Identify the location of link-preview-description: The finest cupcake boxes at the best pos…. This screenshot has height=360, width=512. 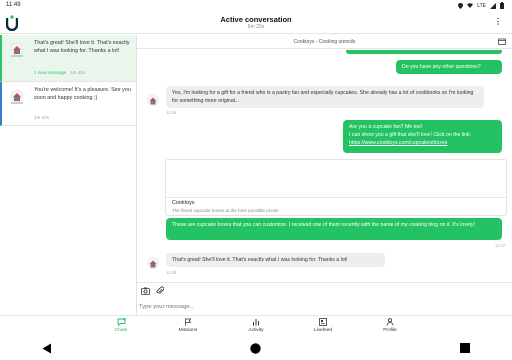
(225, 210).